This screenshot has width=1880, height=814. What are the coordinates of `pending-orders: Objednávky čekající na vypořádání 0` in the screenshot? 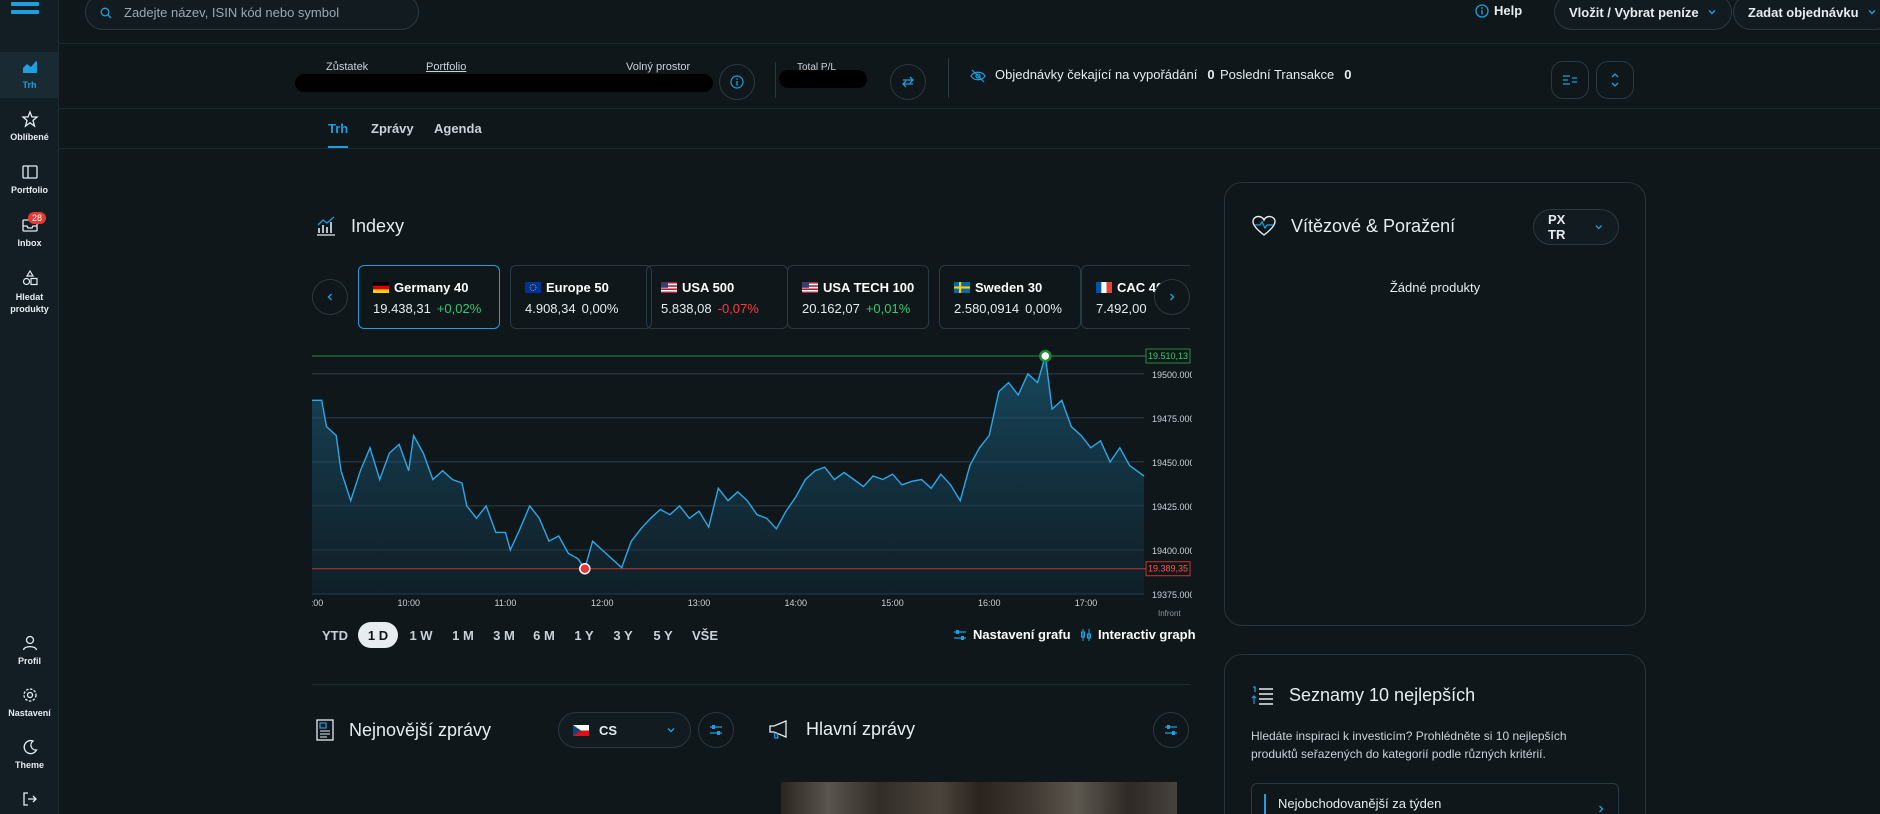 It's located at (1105, 74).